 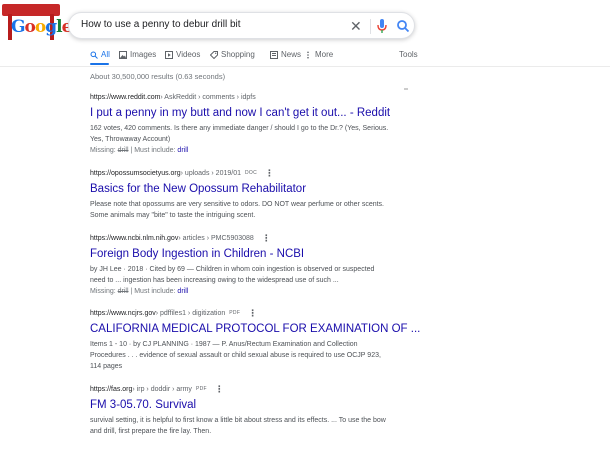 I want to click on tab-more-label: More, so click(x=324, y=54).